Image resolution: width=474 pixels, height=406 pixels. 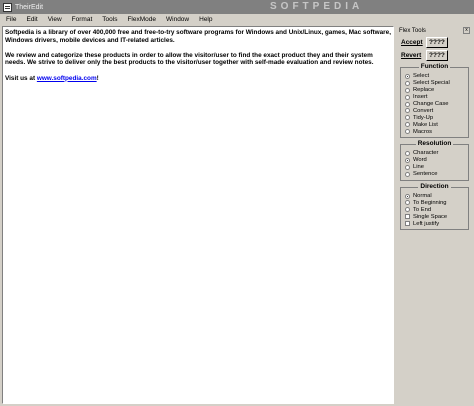 I want to click on menu-window: Window, so click(x=177, y=19).